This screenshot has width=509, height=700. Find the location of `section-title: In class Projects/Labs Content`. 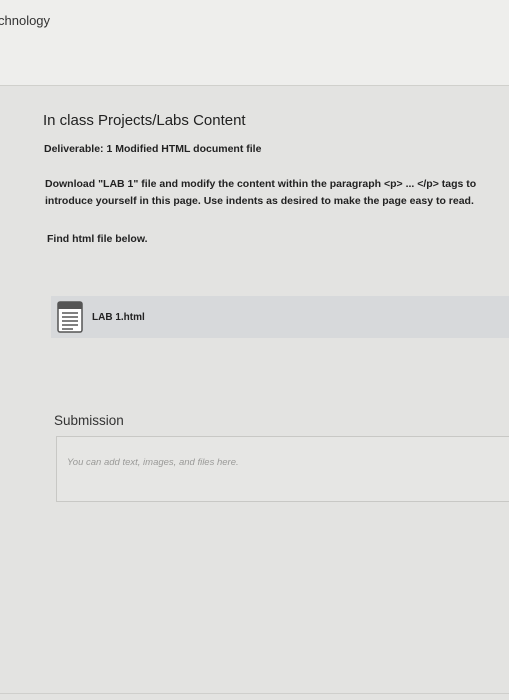

section-title: In class Projects/Labs Content is located at coordinates (144, 120).